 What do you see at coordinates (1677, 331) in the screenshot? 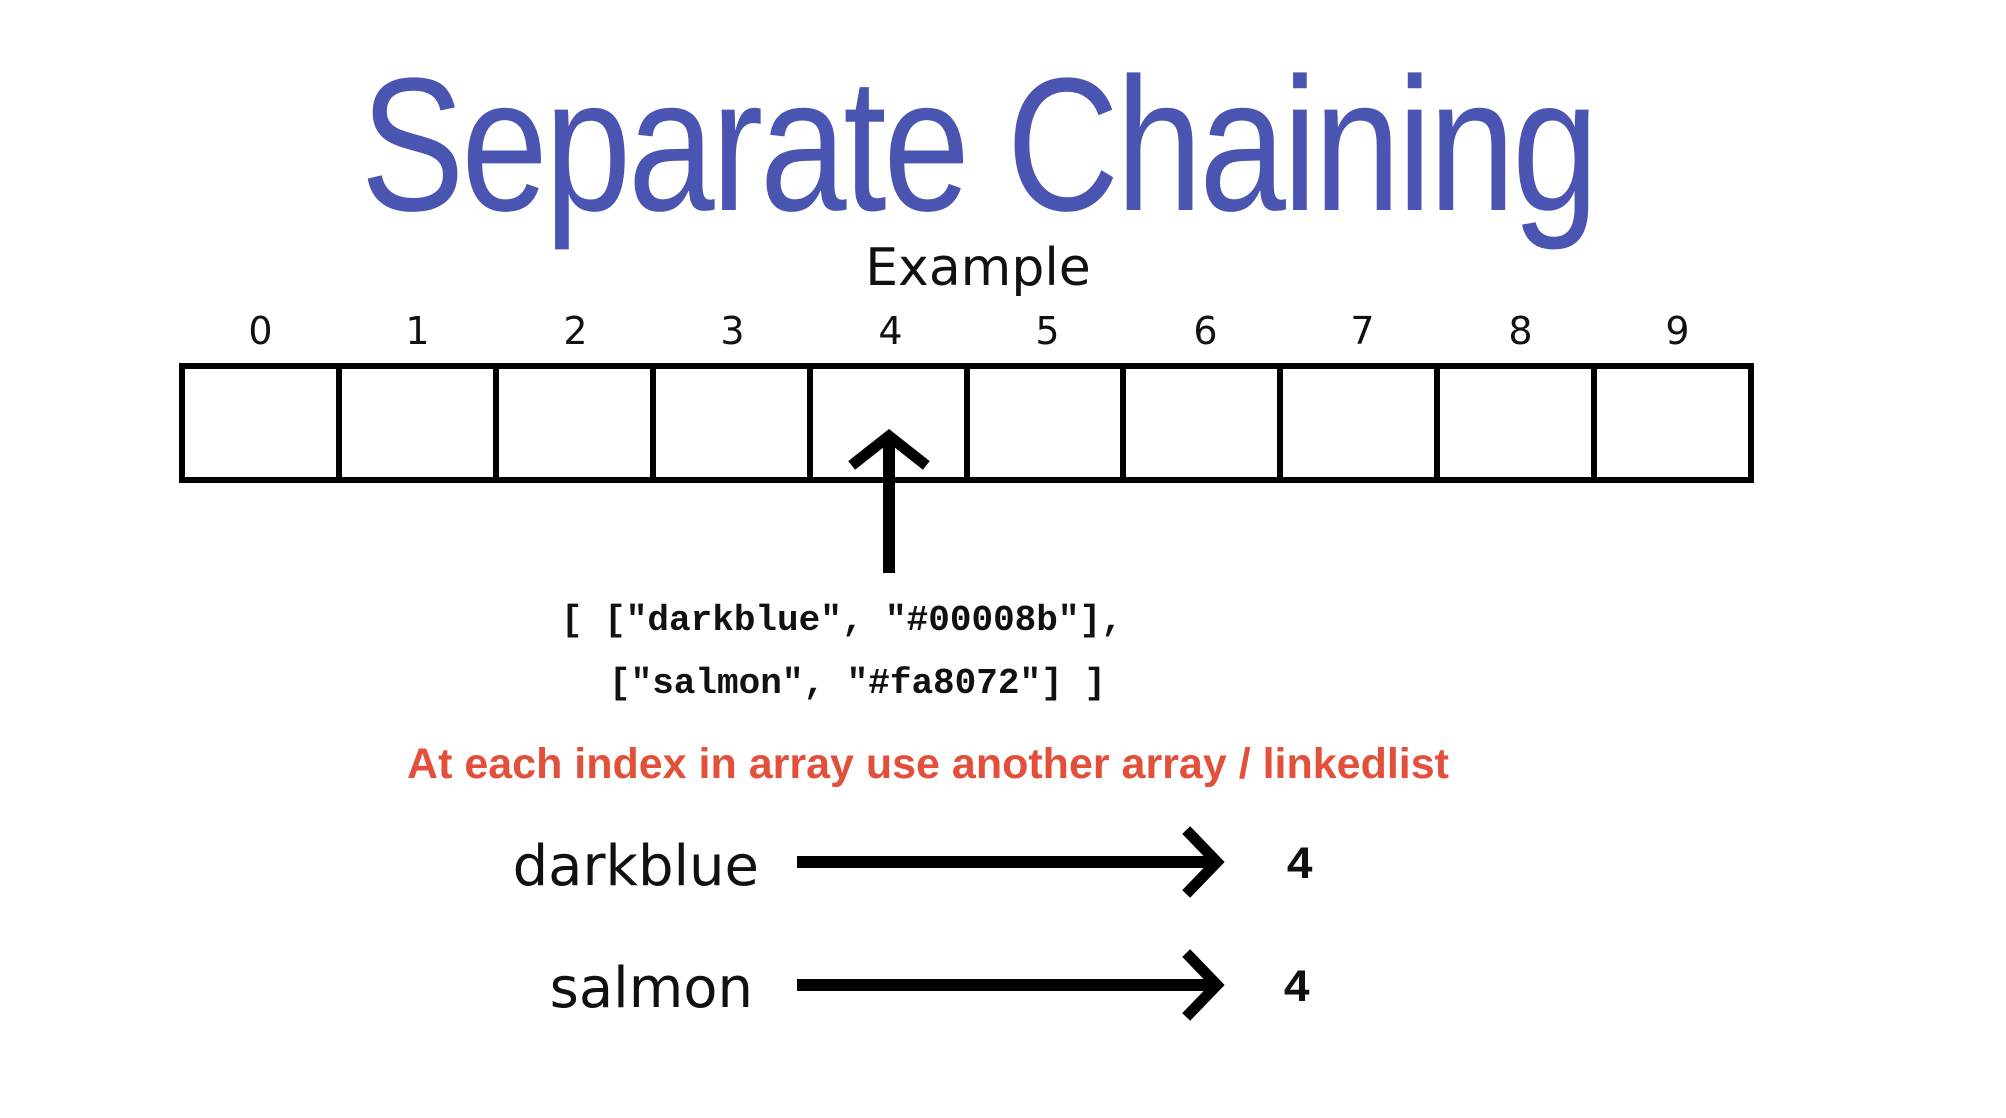
I see `index-label-9: 9` at bounding box center [1677, 331].